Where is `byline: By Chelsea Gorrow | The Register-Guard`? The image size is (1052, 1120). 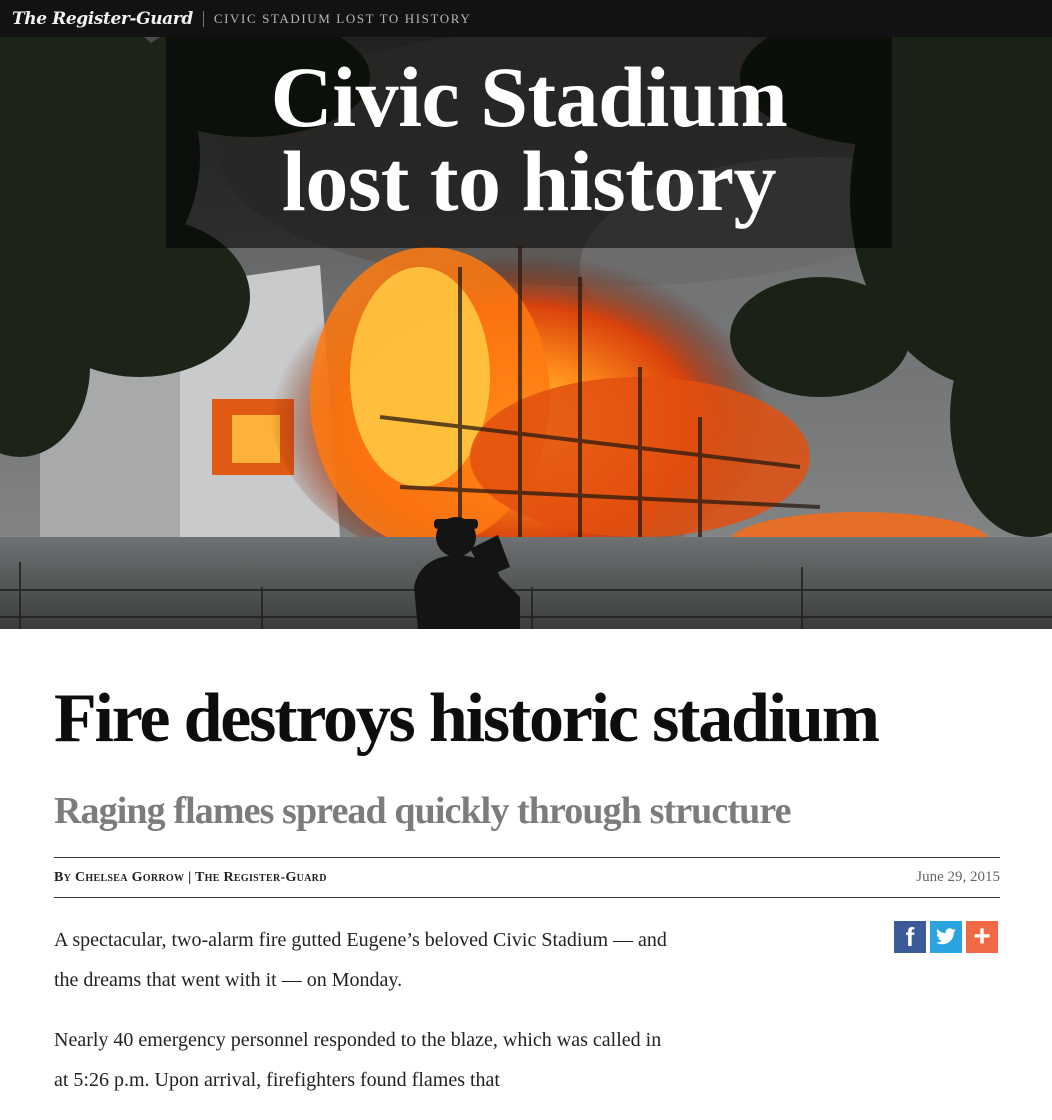 byline: By Chelsea Gorrow | The Register-Guard is located at coordinates (190, 878).